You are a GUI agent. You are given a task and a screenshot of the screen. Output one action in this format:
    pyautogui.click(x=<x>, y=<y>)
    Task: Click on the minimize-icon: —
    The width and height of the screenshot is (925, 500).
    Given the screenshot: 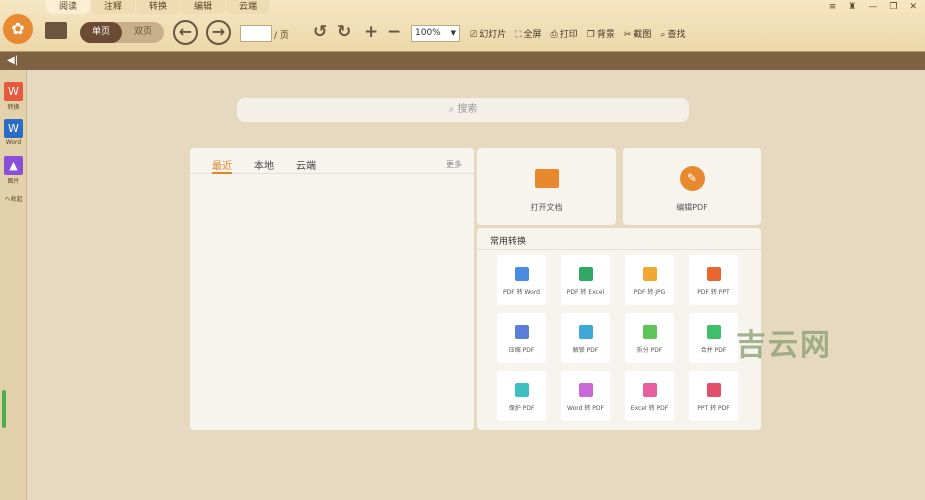 What is the action you would take?
    pyautogui.click(x=872, y=7)
    